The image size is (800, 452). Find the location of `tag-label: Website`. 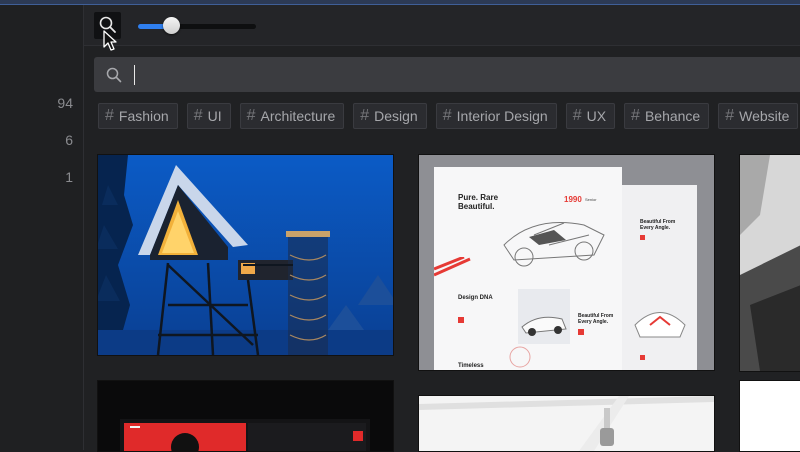

tag-label: Website is located at coordinates (764, 116).